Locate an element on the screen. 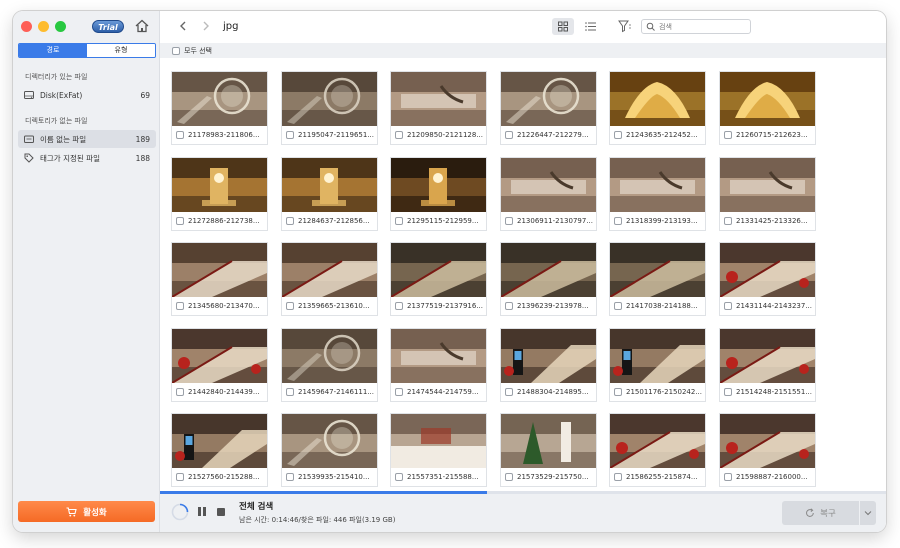 The image size is (900, 548). pause-button is located at coordinates (202, 511).